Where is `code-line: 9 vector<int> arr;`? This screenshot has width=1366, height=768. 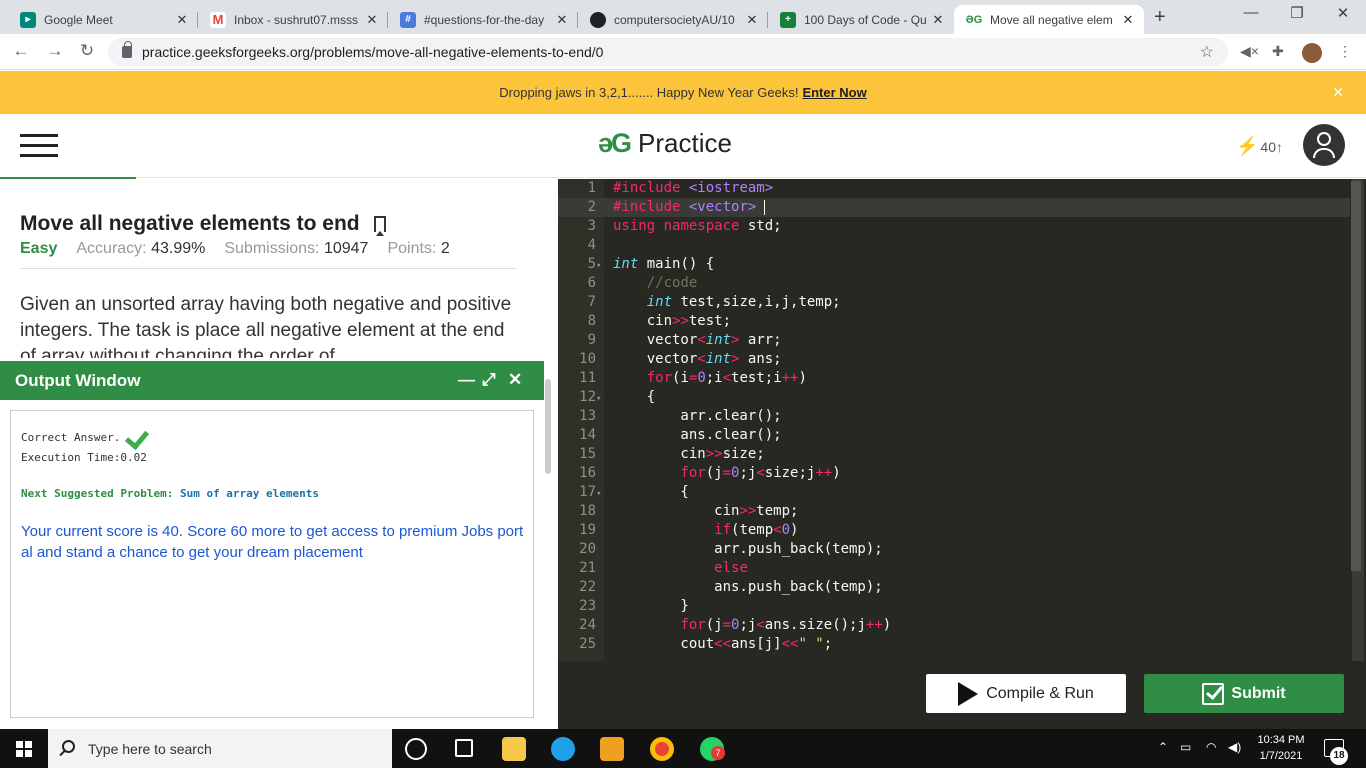 code-line: 9 vector<int> arr; is located at coordinates (953, 340).